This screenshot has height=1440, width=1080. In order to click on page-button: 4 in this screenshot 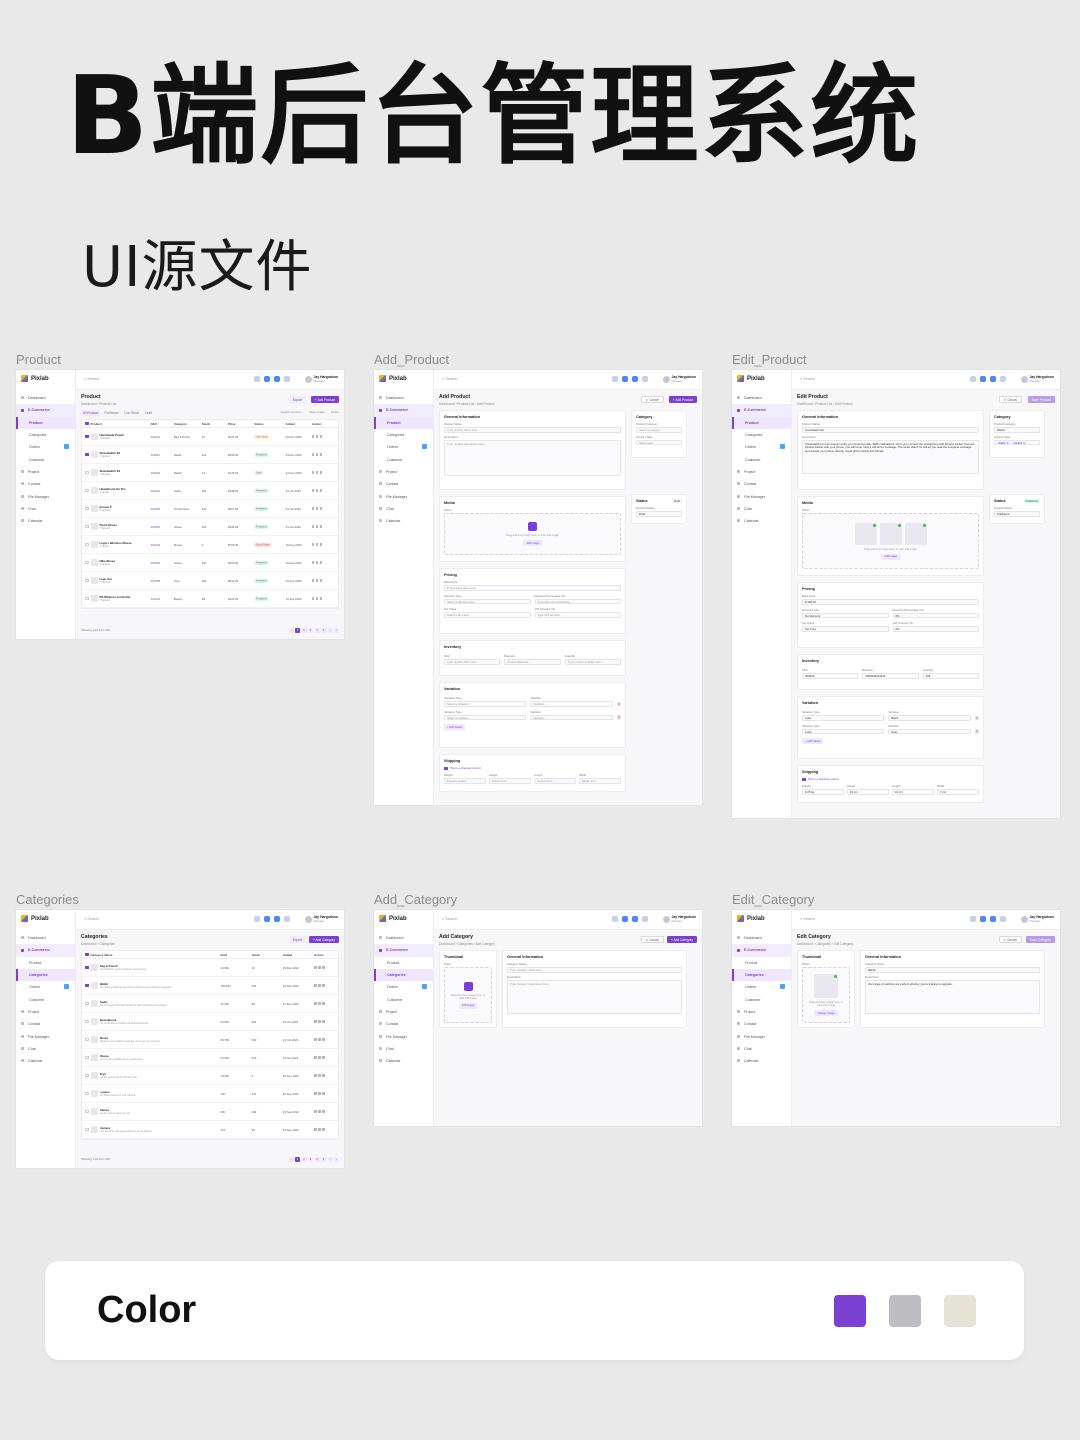, I will do `click(317, 1159)`.